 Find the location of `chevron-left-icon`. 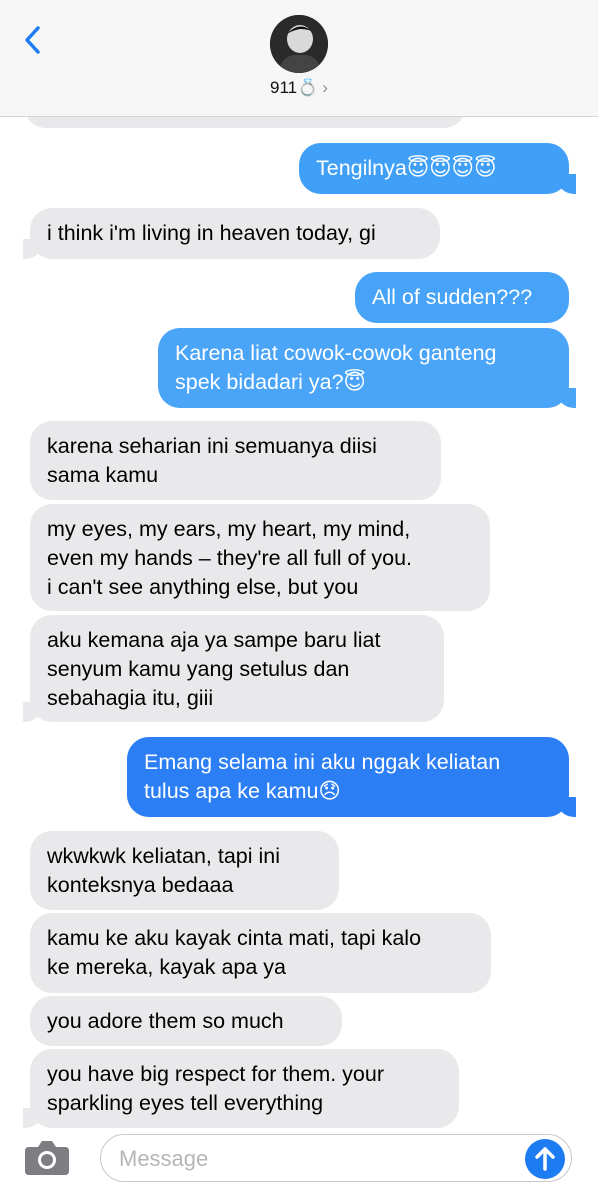

chevron-left-icon is located at coordinates (33, 40).